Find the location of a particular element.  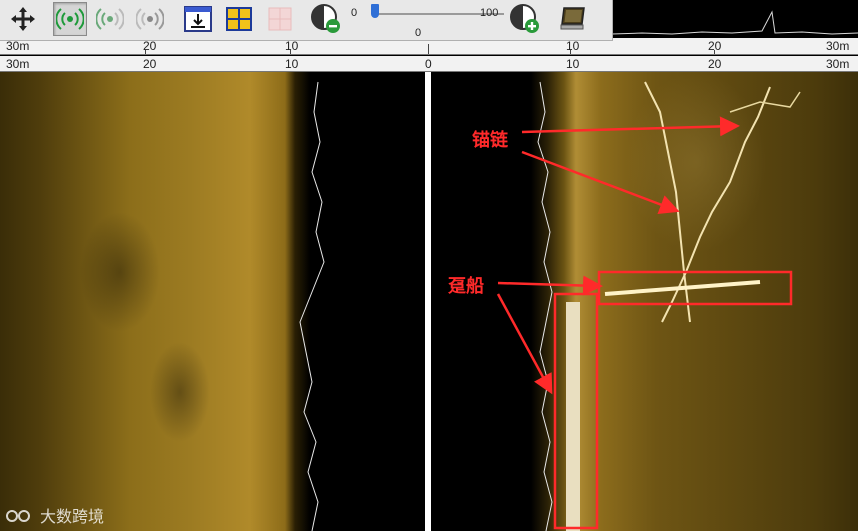

contrast-decrease-button is located at coordinates (326, 19).